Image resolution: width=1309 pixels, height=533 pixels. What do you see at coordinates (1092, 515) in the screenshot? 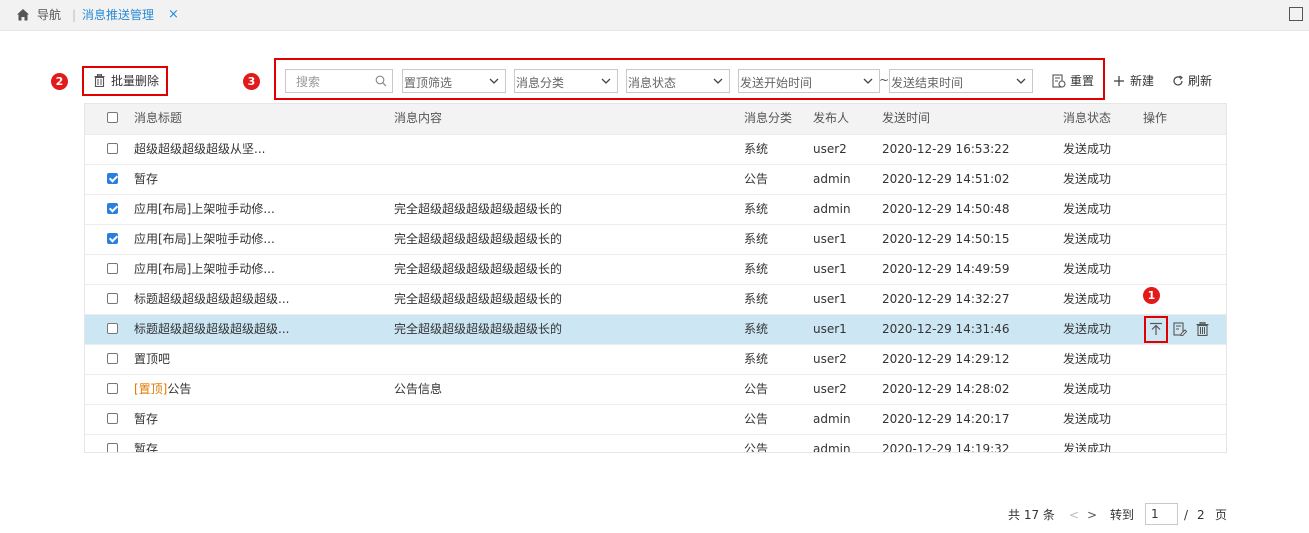
I see `pager-next-icon: >` at bounding box center [1092, 515].